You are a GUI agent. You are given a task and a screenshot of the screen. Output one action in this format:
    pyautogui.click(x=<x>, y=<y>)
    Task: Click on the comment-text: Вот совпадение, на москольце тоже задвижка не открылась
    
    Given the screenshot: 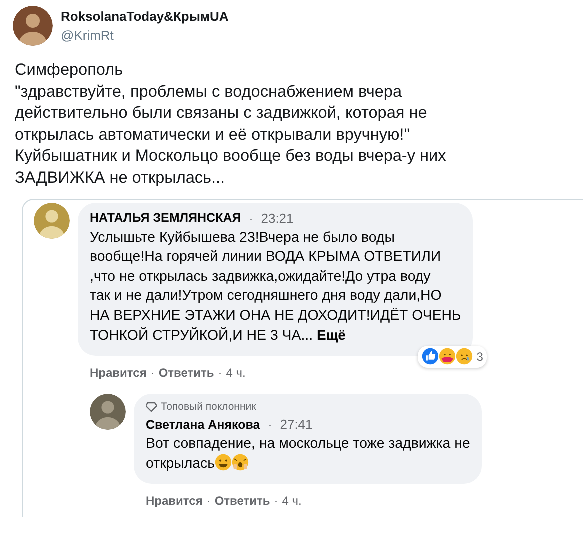 What is the action you would take?
    pyautogui.click(x=308, y=454)
    